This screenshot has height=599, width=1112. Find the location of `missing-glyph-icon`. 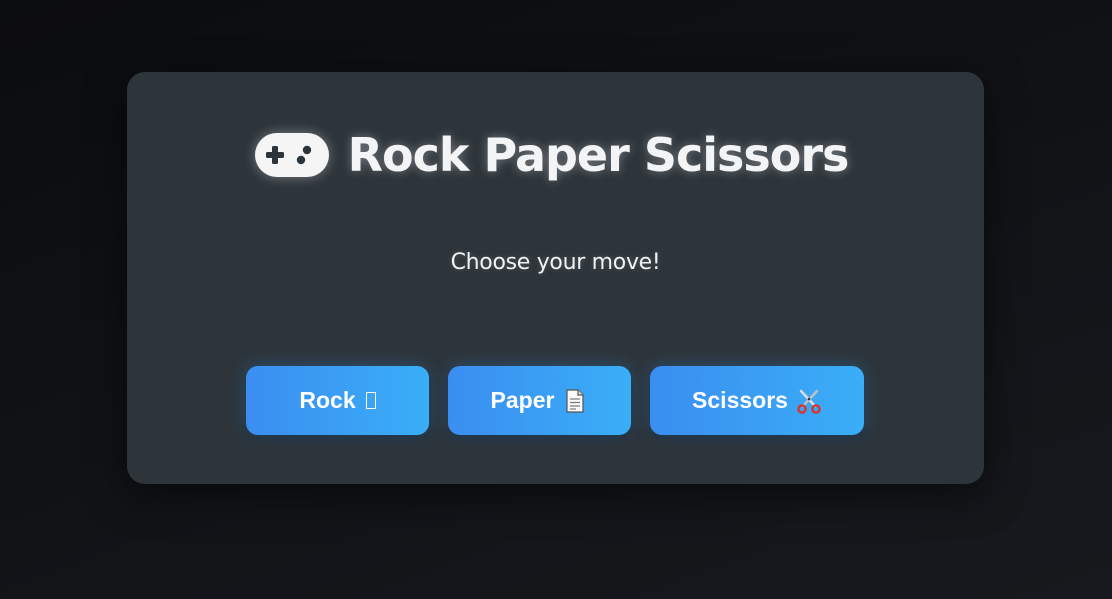

missing-glyph-icon is located at coordinates (370, 400).